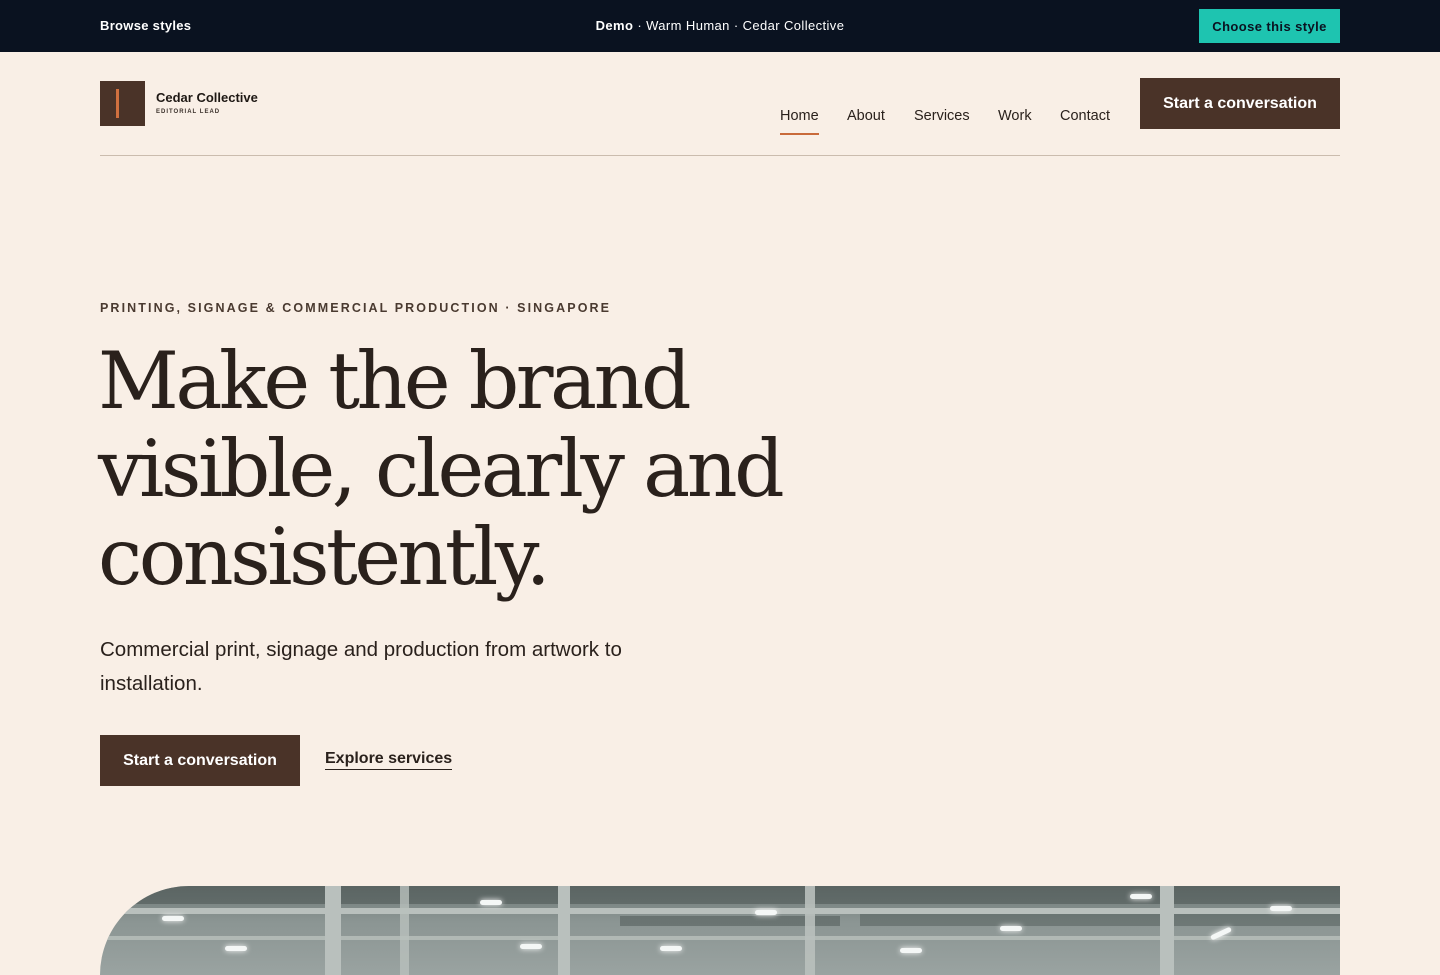  What do you see at coordinates (200, 760) in the screenshot?
I see `hero-start-conversation-button: Start a conversation` at bounding box center [200, 760].